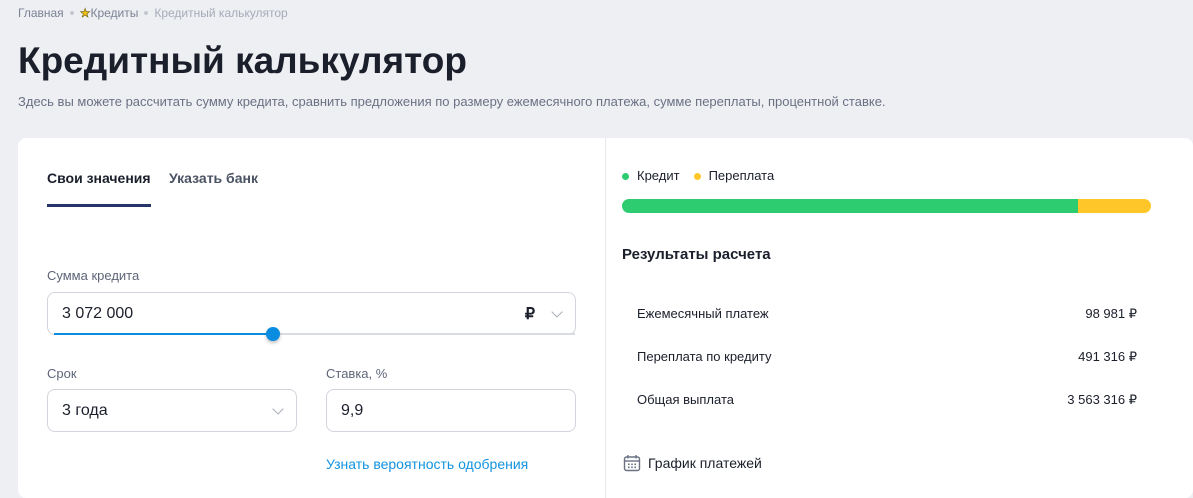  I want to click on result-row: Ежемесячный платеж 98 981 ₽, so click(887, 314).